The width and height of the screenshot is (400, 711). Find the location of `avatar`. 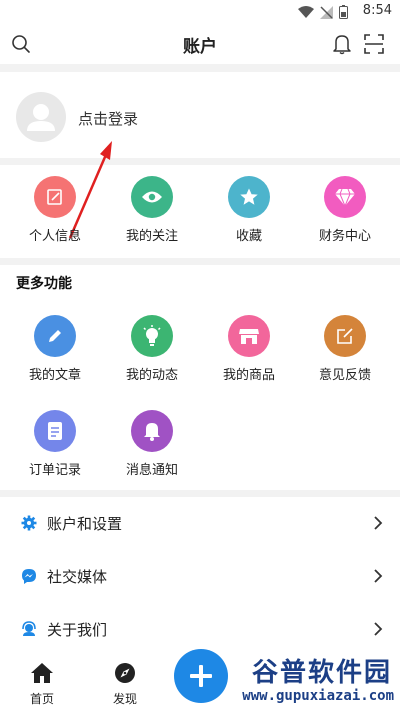

avatar is located at coordinates (41, 117).